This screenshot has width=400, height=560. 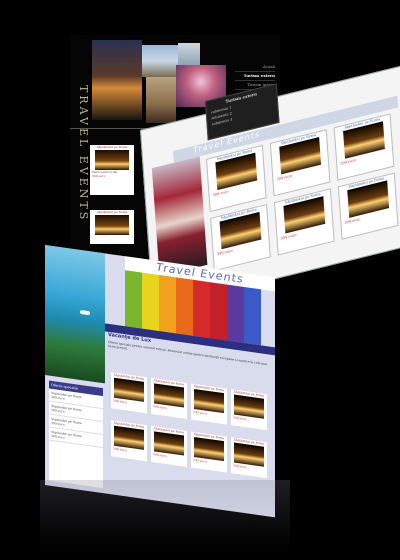 I want to click on building-photo, so click(x=161, y=100).